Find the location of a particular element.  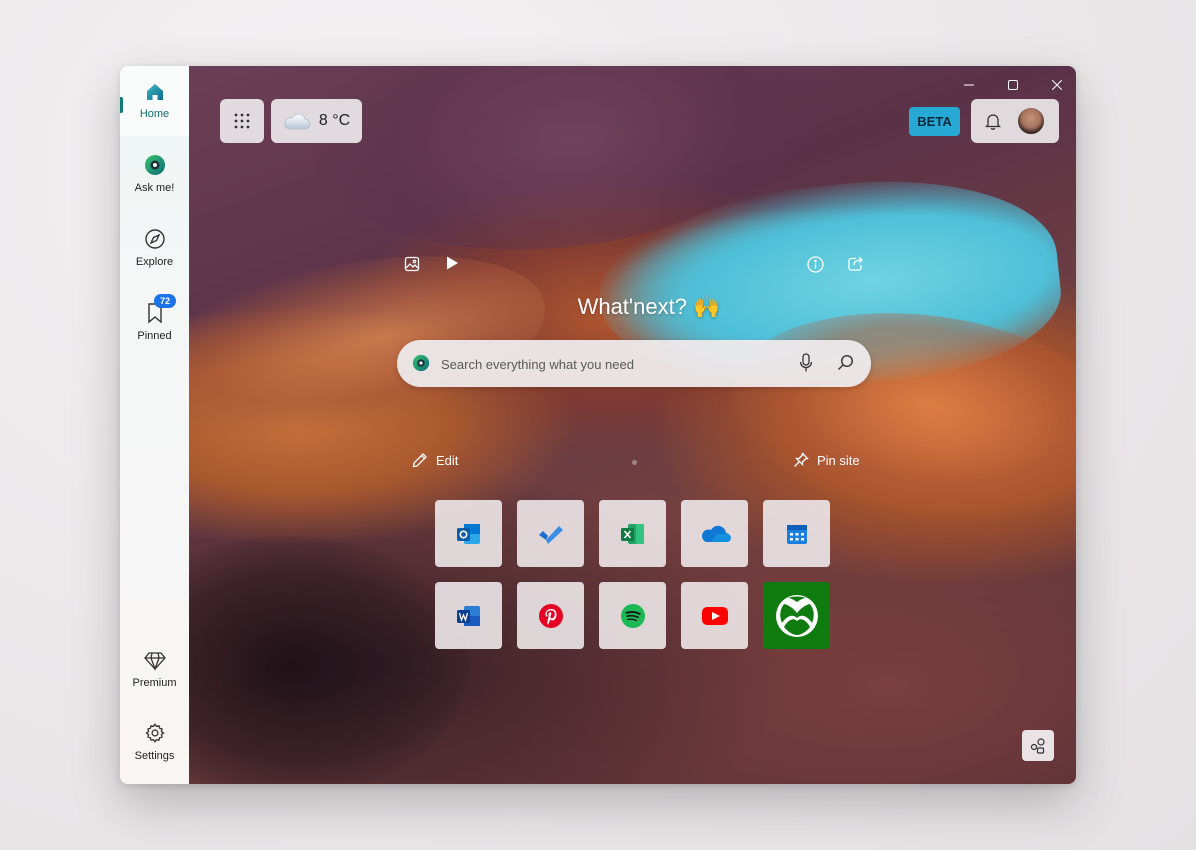

play-icon is located at coordinates (452, 263).